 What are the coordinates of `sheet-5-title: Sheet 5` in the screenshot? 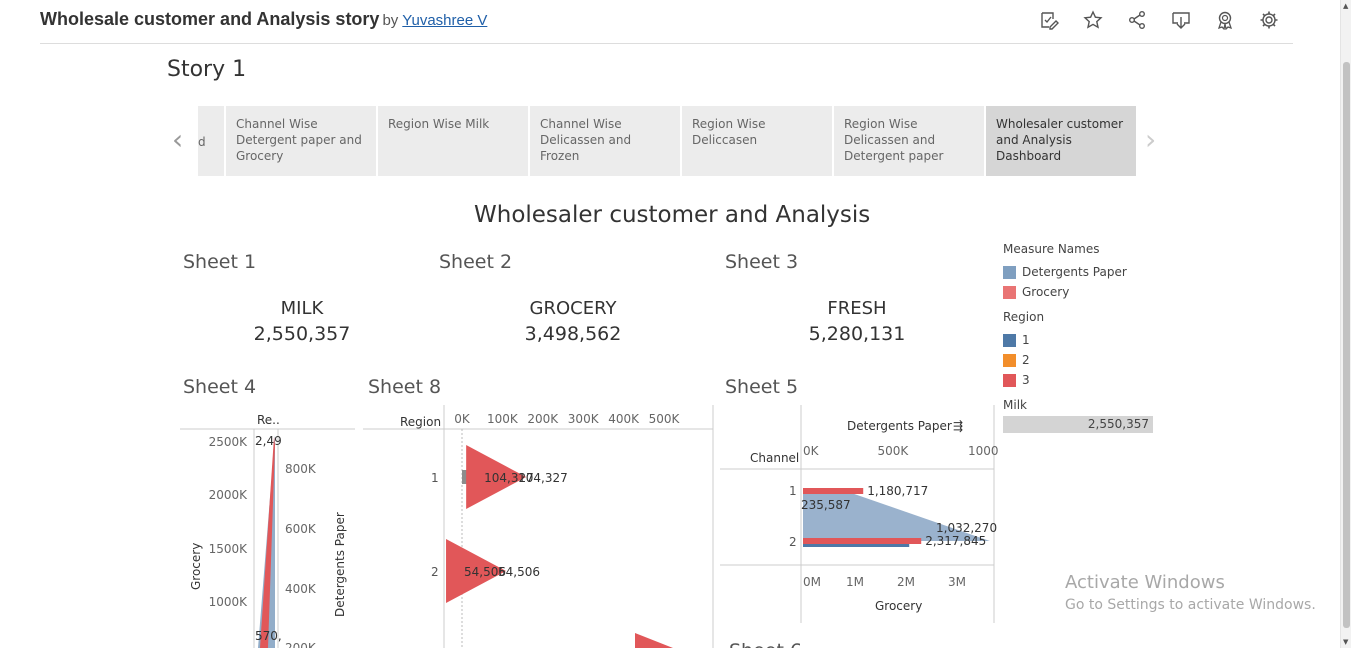 It's located at (762, 387).